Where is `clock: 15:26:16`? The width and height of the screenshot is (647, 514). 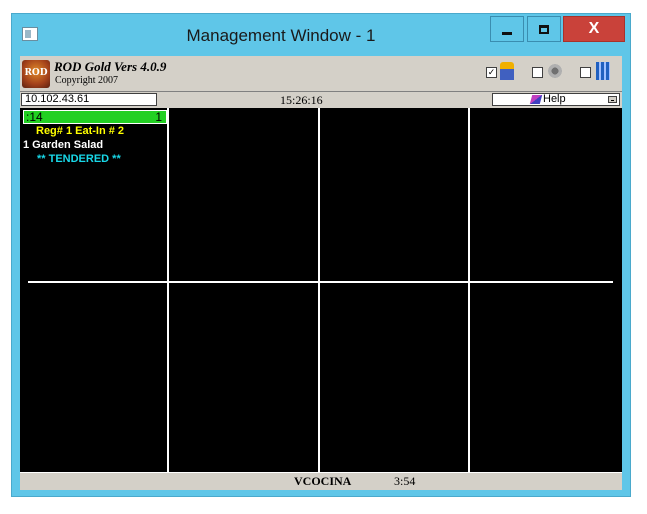
clock: 15:26:16 is located at coordinates (301, 100).